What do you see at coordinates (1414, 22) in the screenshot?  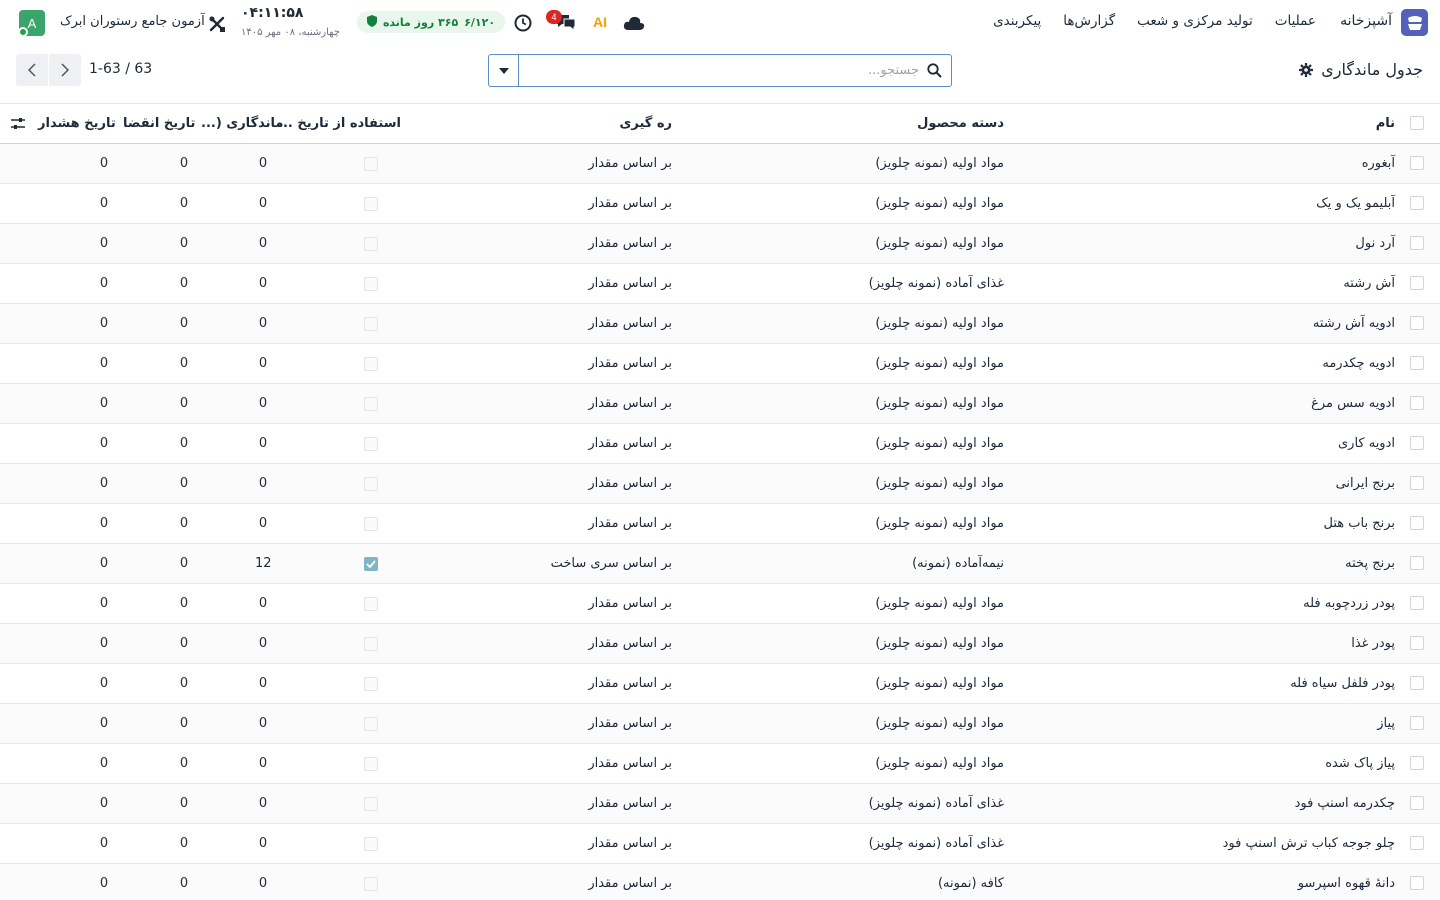 I see `app-home-icon` at bounding box center [1414, 22].